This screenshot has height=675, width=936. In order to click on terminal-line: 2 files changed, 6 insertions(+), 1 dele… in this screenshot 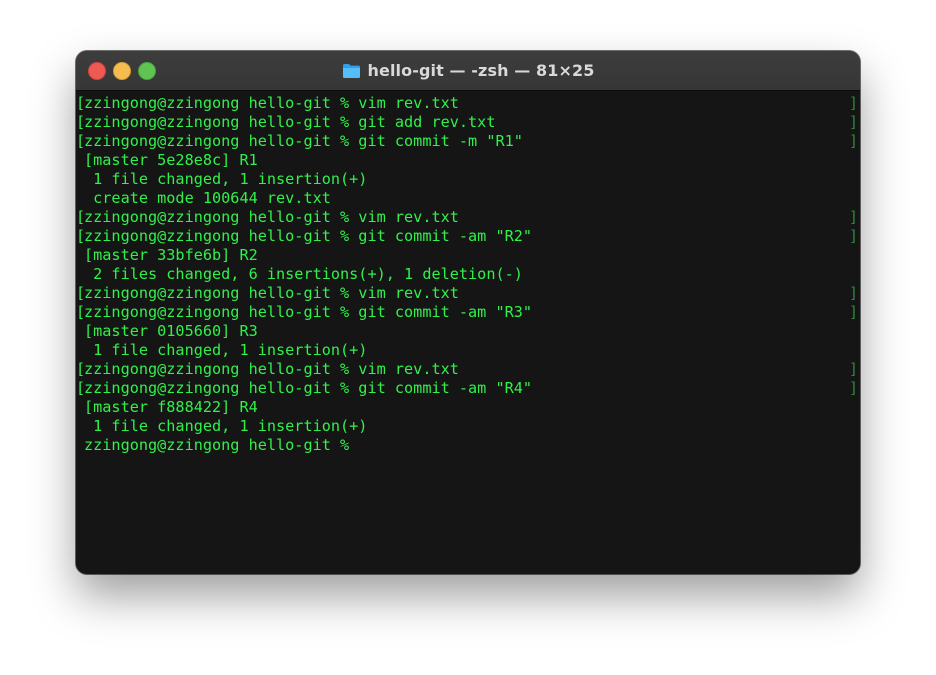, I will do `click(468, 274)`.